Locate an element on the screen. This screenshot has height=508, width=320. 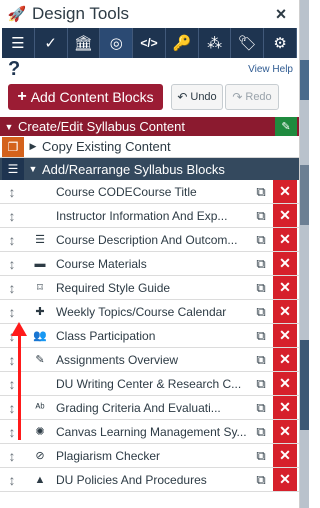
block-label: Weekly Topics/Course Calendar is located at coordinates (152, 312).